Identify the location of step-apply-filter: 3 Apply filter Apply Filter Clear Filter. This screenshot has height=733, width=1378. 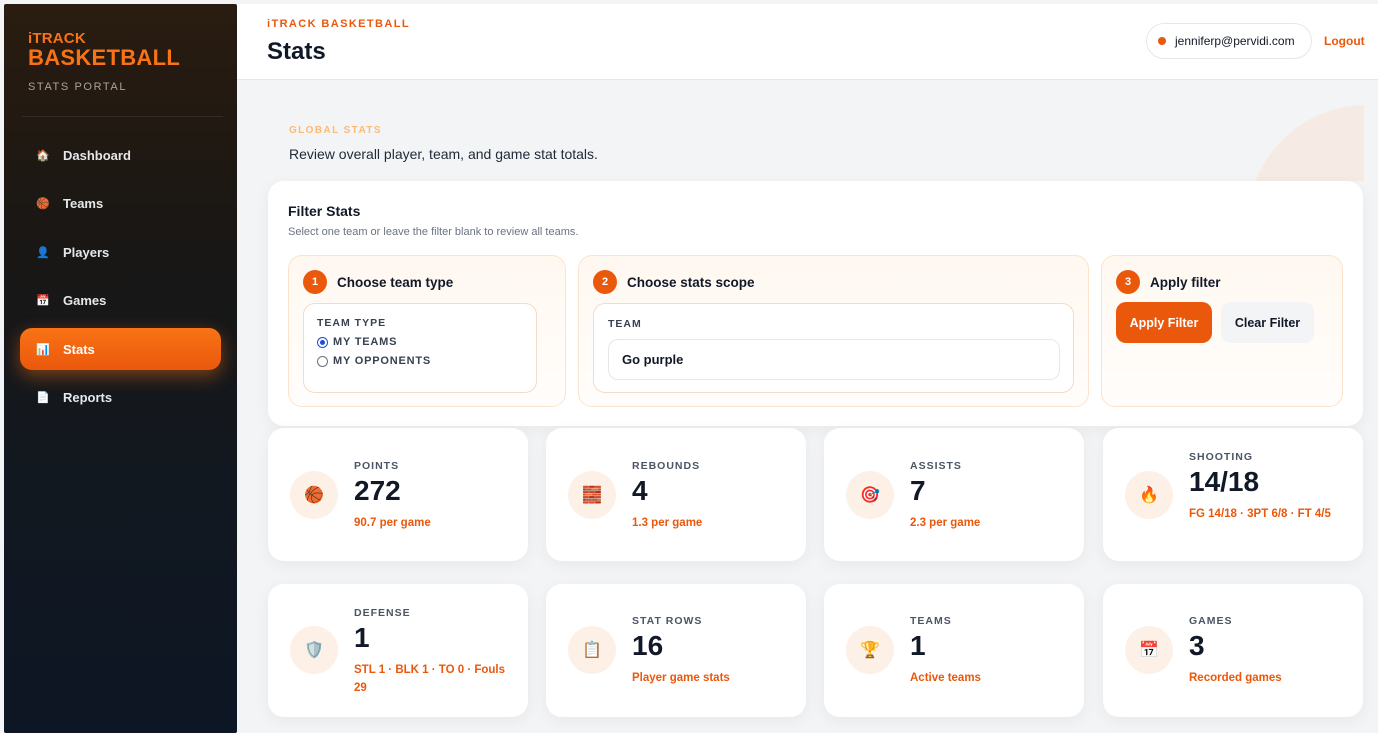
(1222, 331).